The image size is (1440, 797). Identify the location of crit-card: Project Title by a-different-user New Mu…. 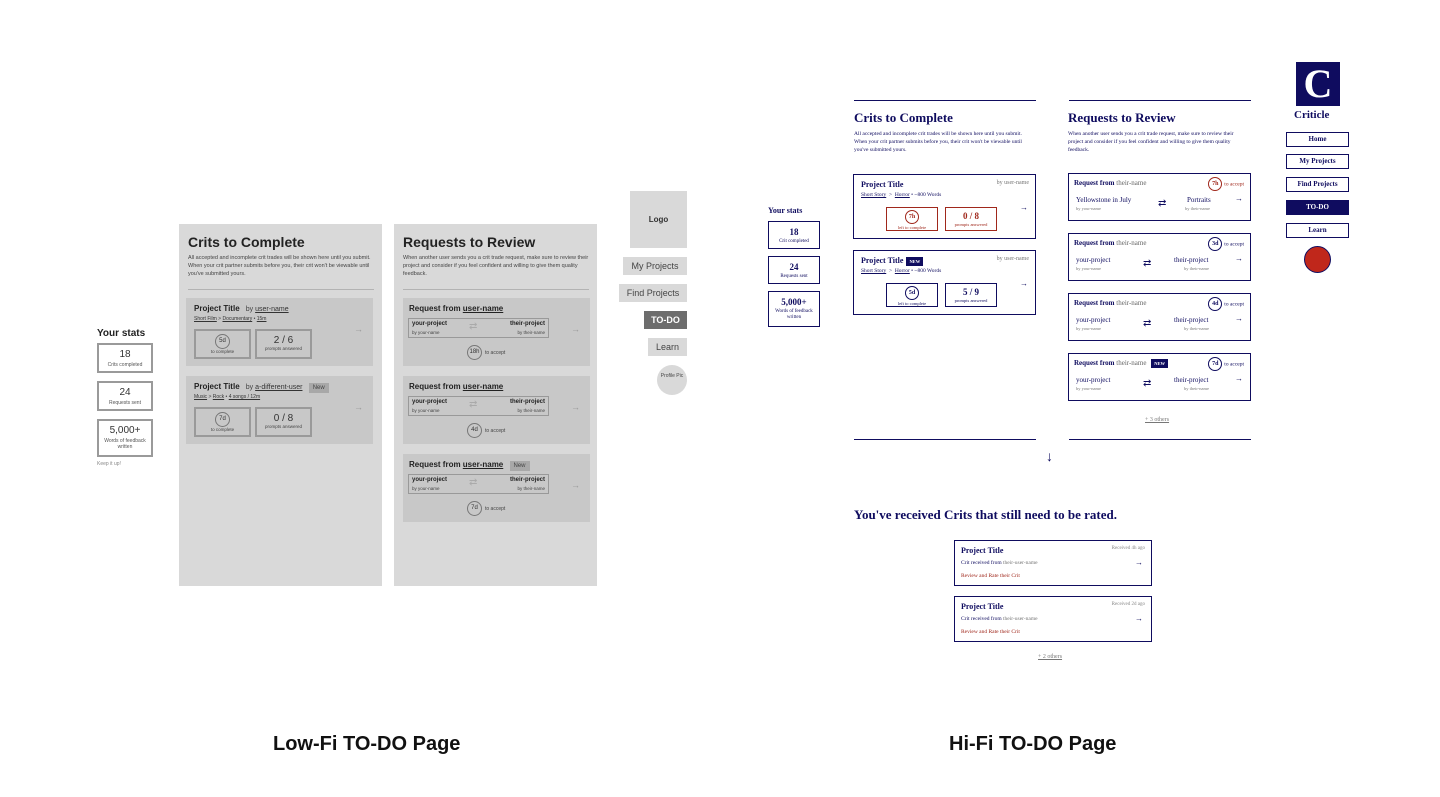
(279, 410).